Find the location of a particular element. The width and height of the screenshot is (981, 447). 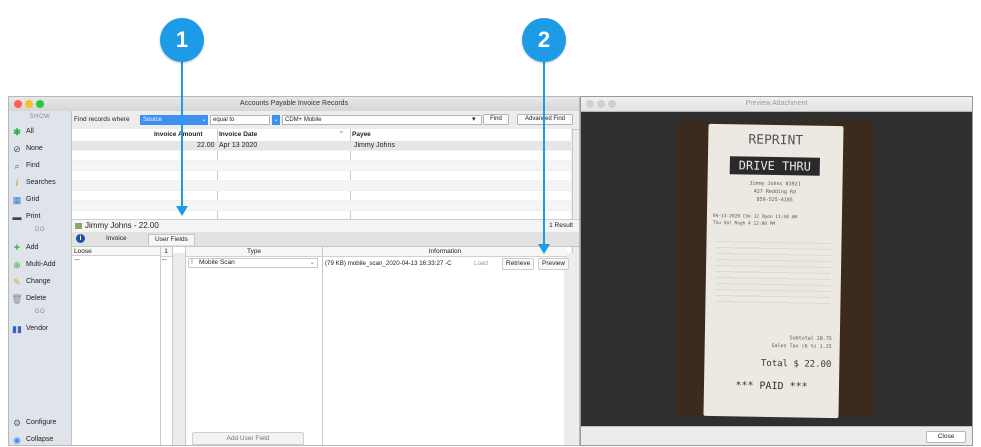

search-icon: ⌕ is located at coordinates (17, 166).